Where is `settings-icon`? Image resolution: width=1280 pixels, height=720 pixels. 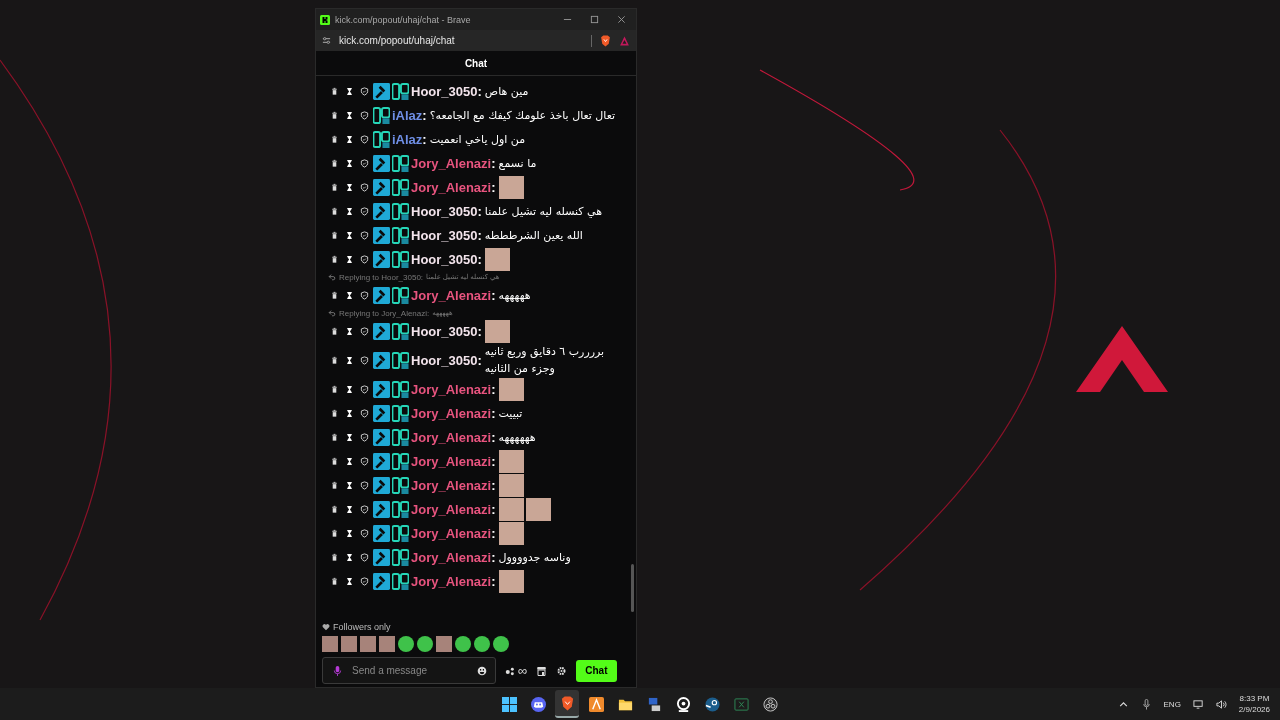
settings-icon is located at coordinates (562, 670).